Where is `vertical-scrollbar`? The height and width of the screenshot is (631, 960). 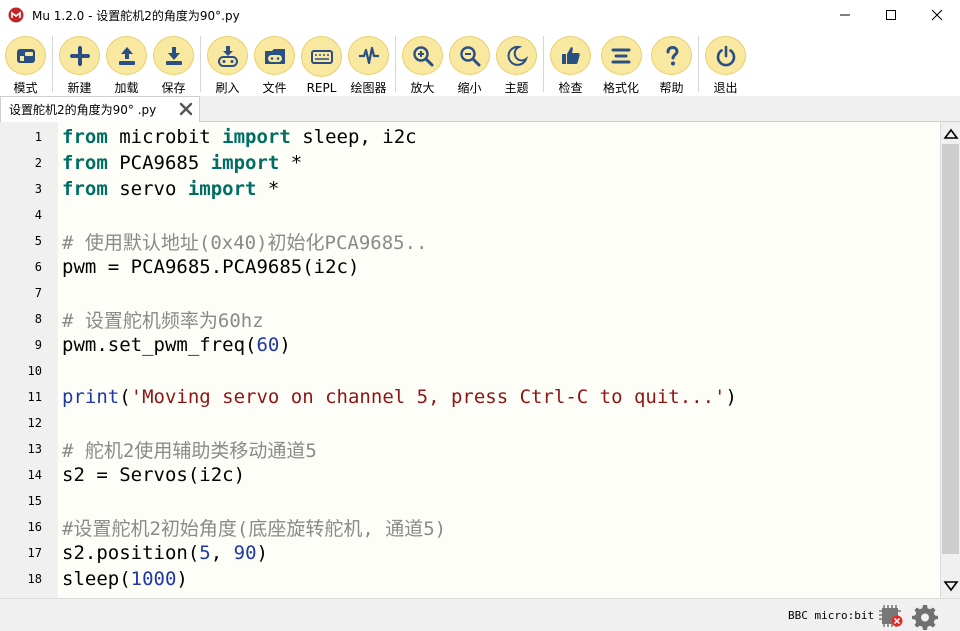
vertical-scrollbar is located at coordinates (950, 360).